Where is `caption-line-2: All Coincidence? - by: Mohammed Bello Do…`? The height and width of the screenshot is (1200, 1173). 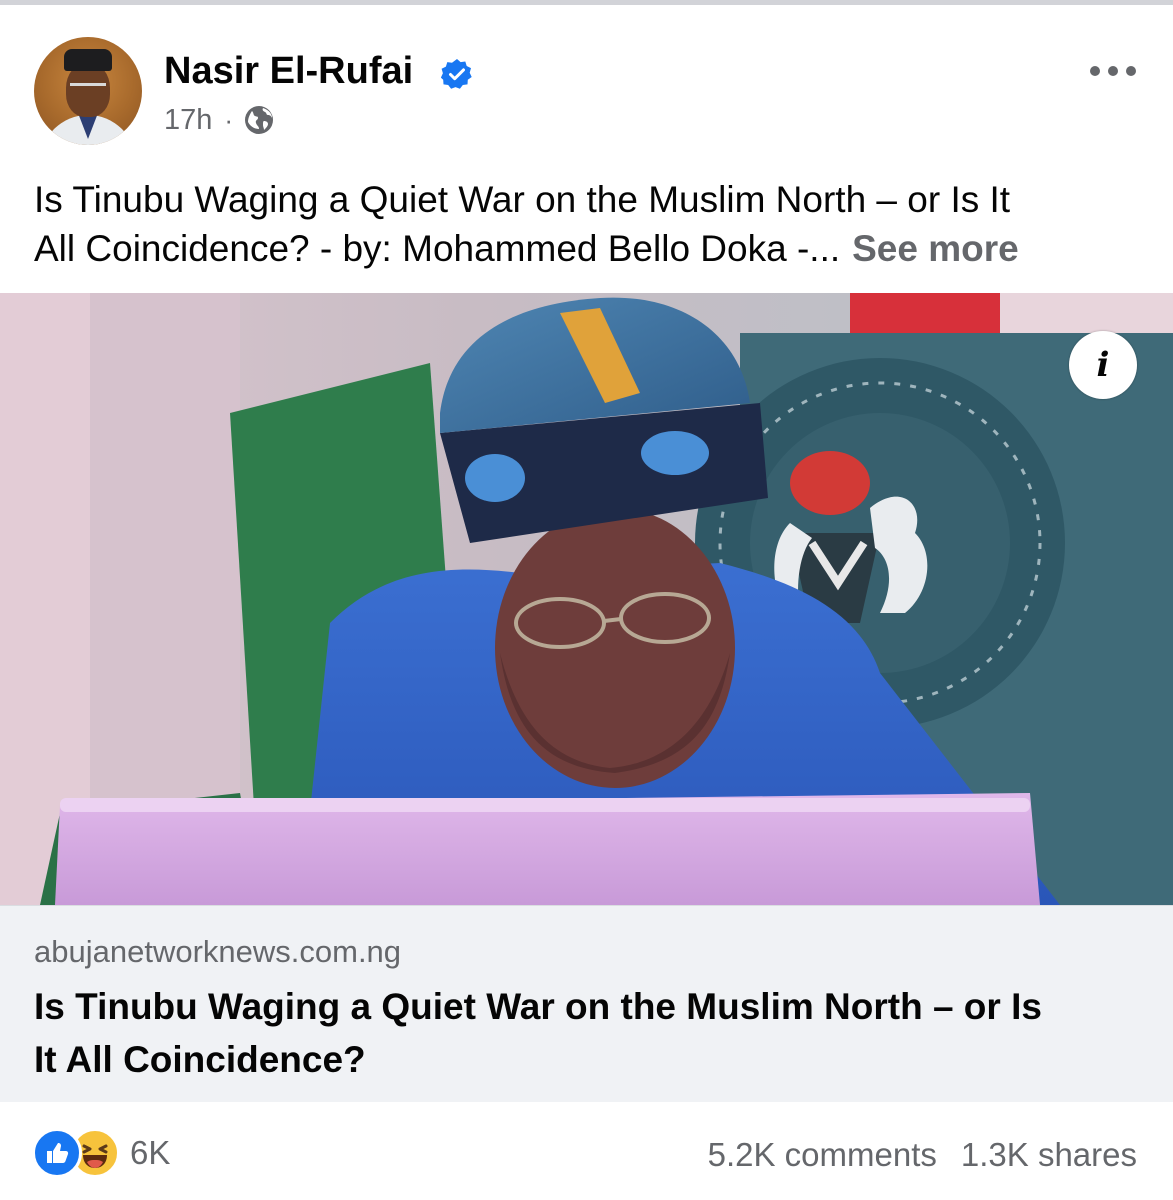 caption-line-2: All Coincidence? - by: Mohammed Bello Do… is located at coordinates (589, 248).